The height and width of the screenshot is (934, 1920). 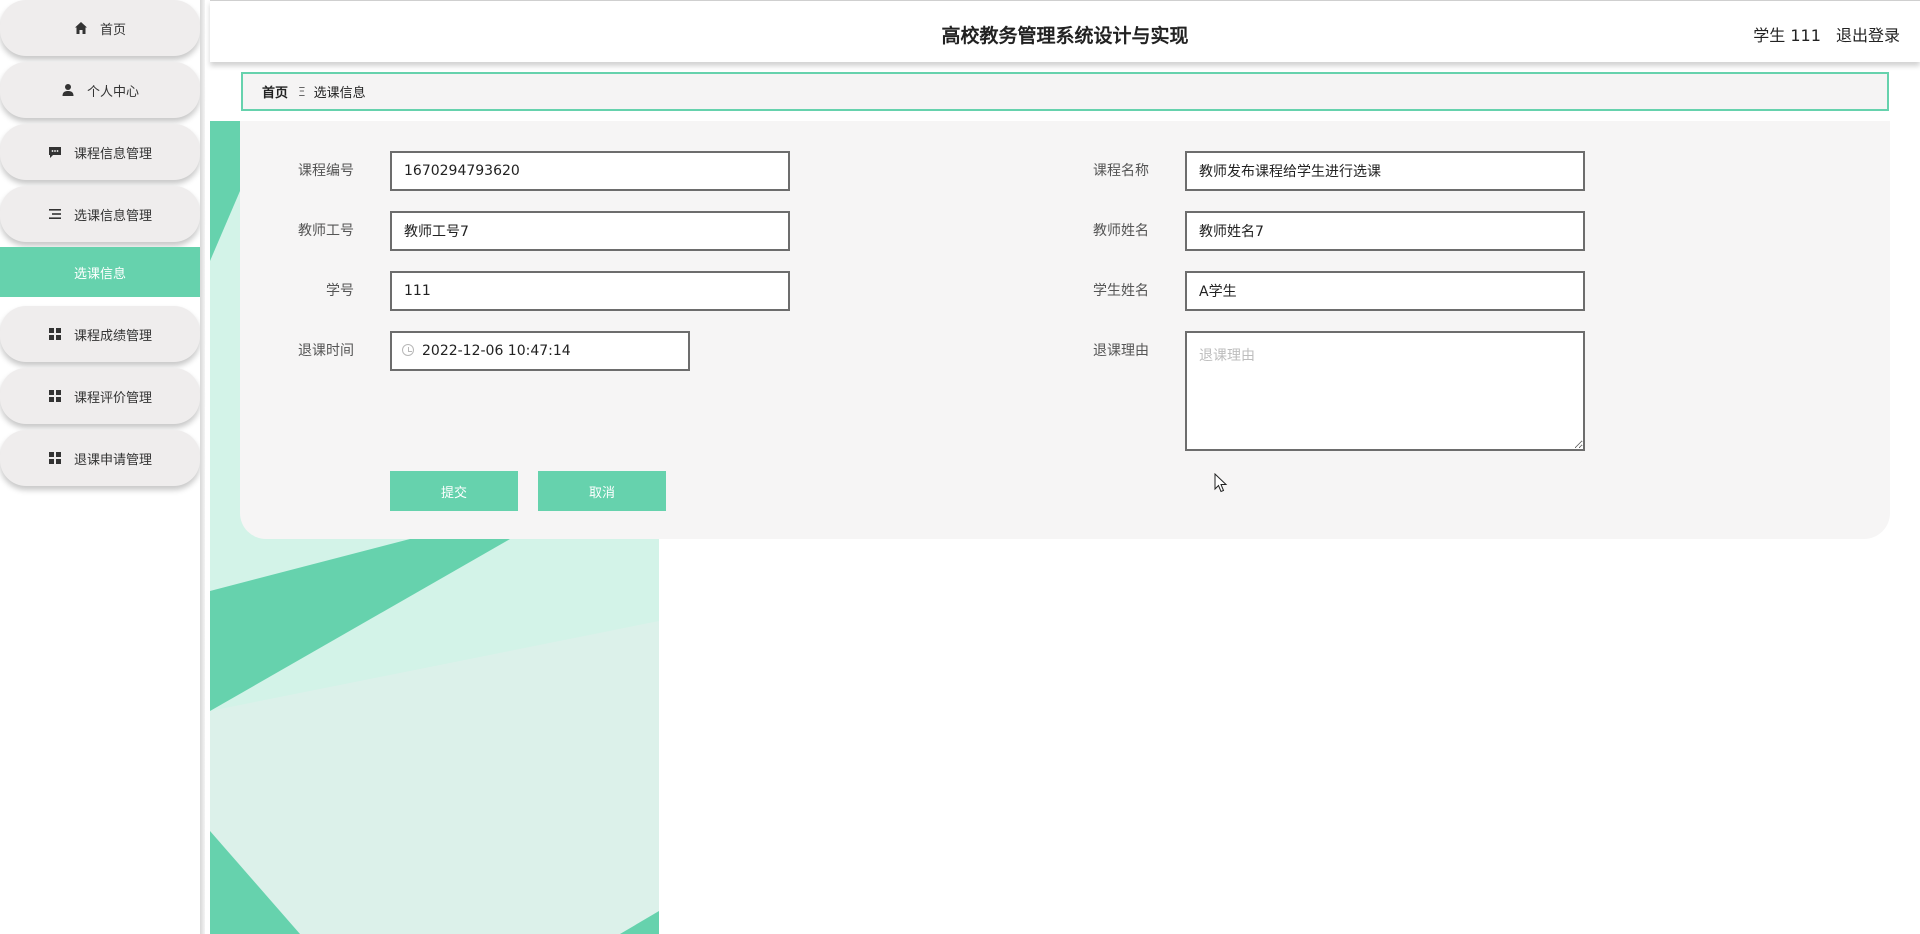 What do you see at coordinates (81, 28) in the screenshot?
I see `home-icon` at bounding box center [81, 28].